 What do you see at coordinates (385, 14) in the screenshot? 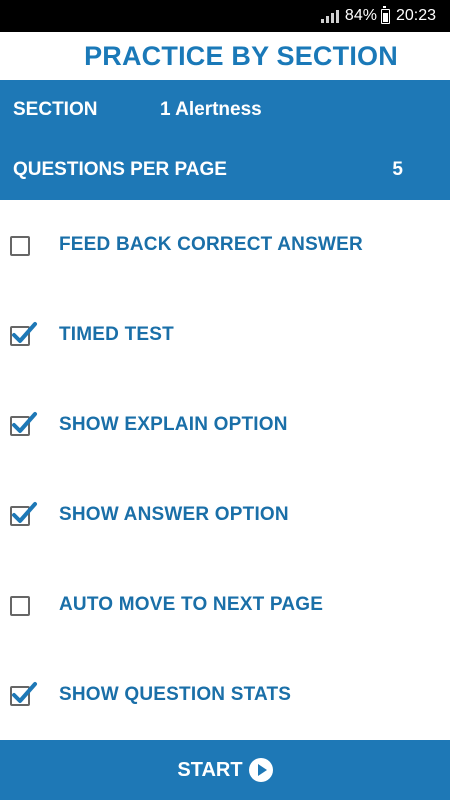
I see `battery-charging-icon` at bounding box center [385, 14].